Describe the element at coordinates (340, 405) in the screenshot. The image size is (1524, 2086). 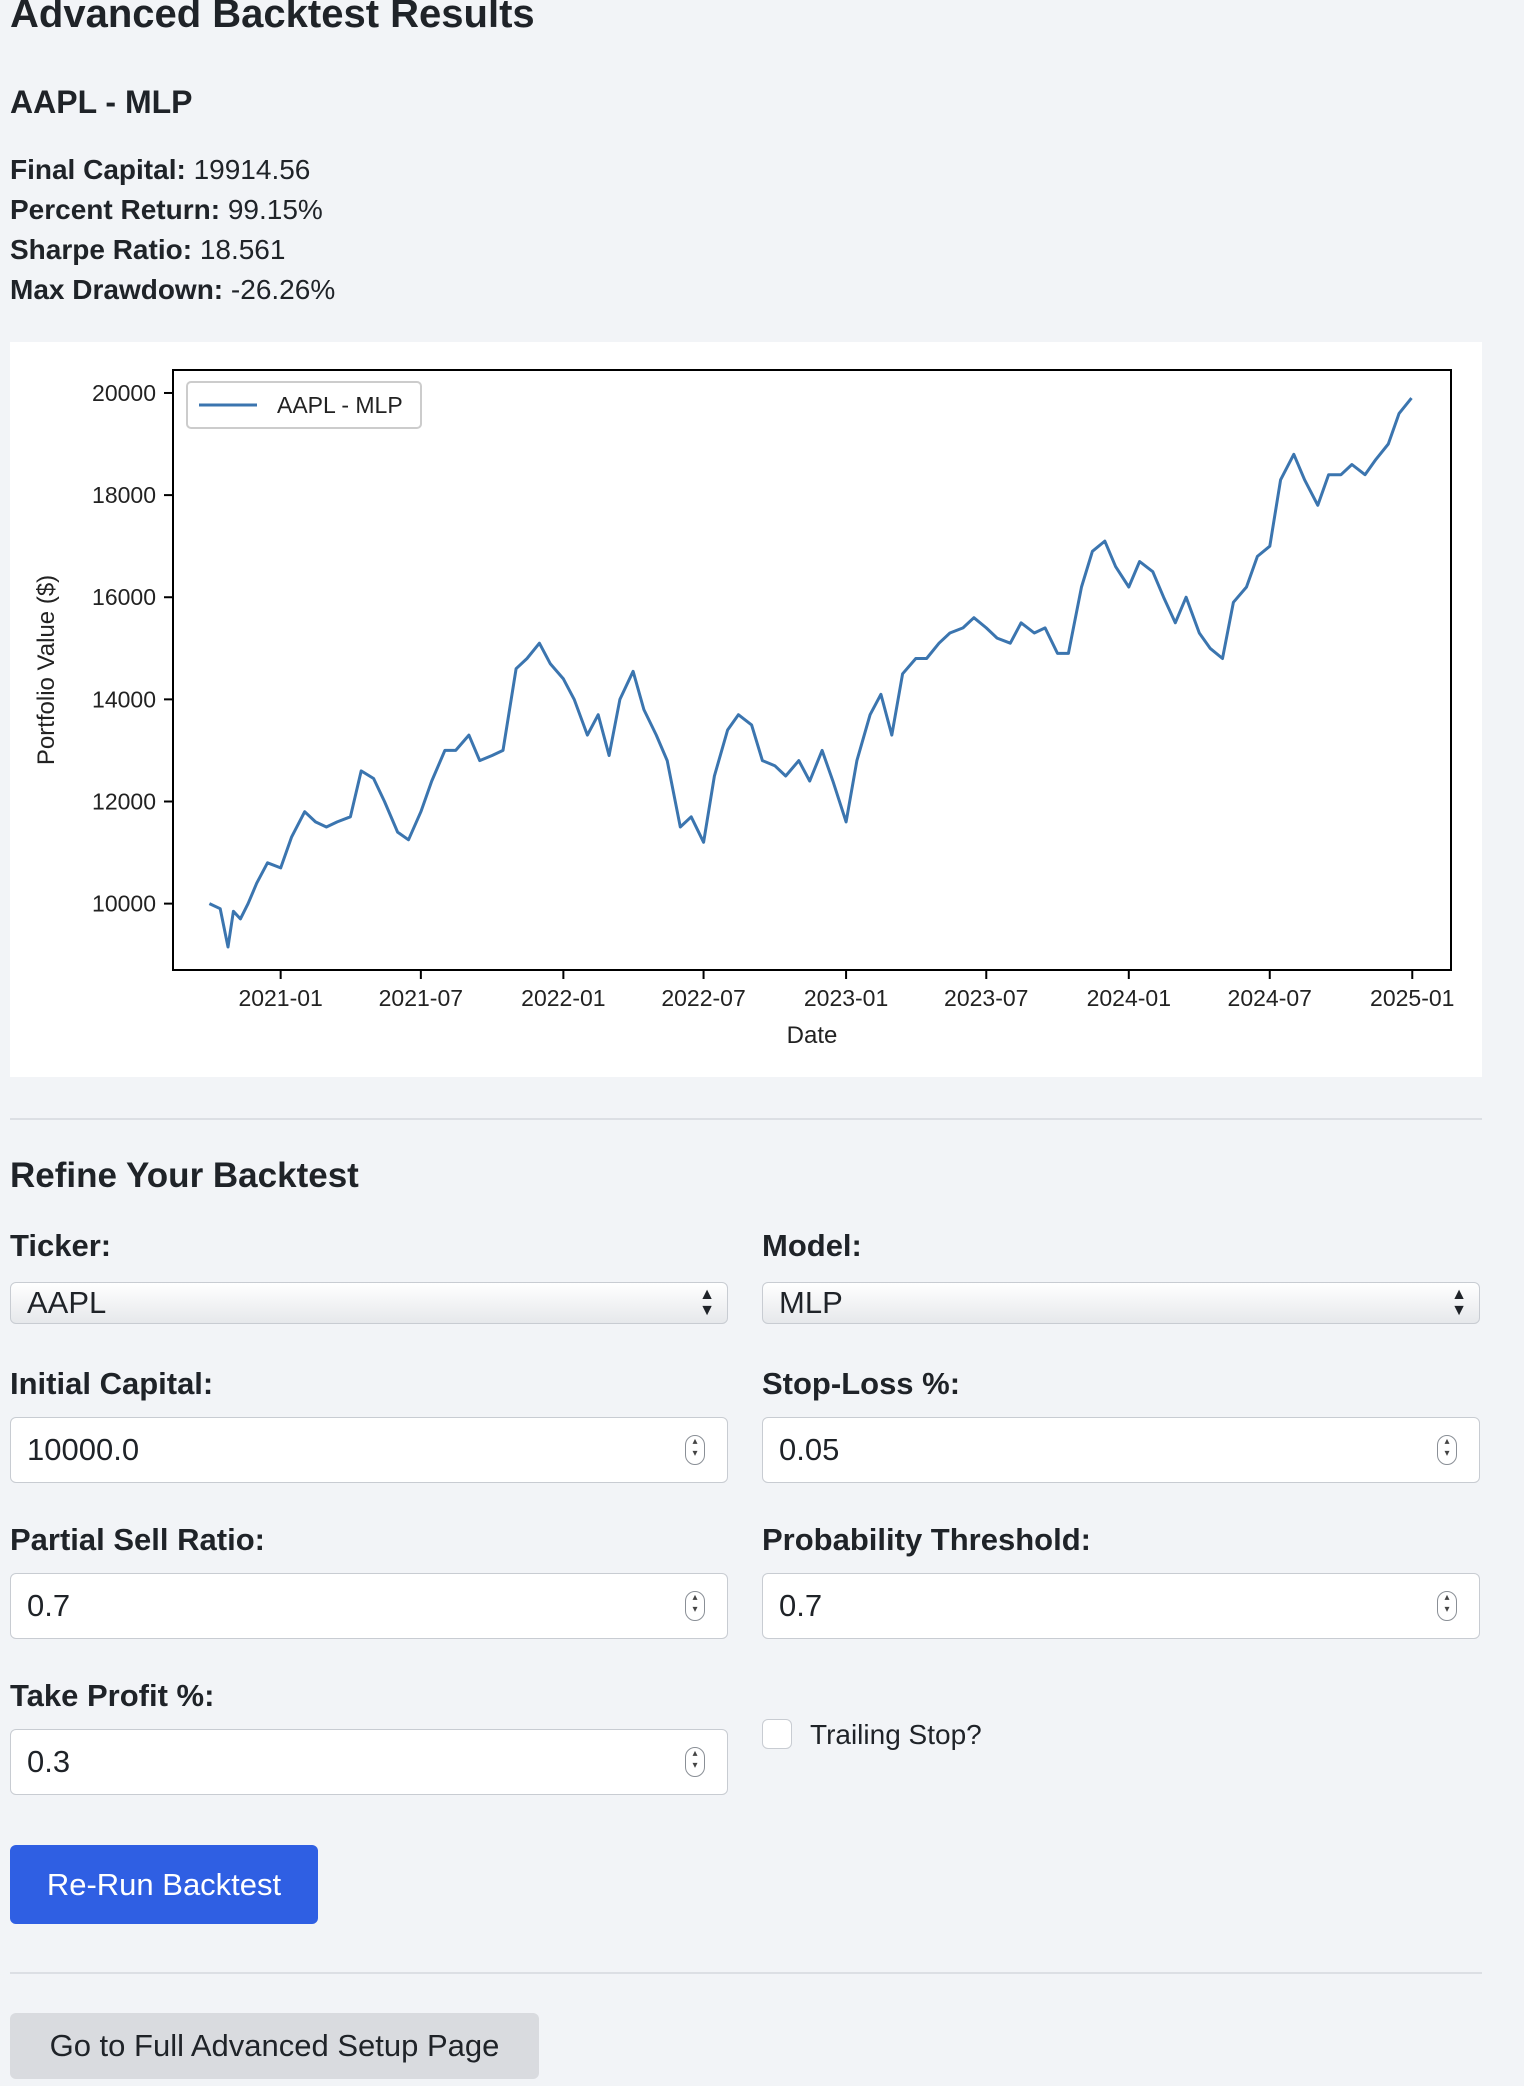
I see `legend-label: AAPL - MLP` at that location.